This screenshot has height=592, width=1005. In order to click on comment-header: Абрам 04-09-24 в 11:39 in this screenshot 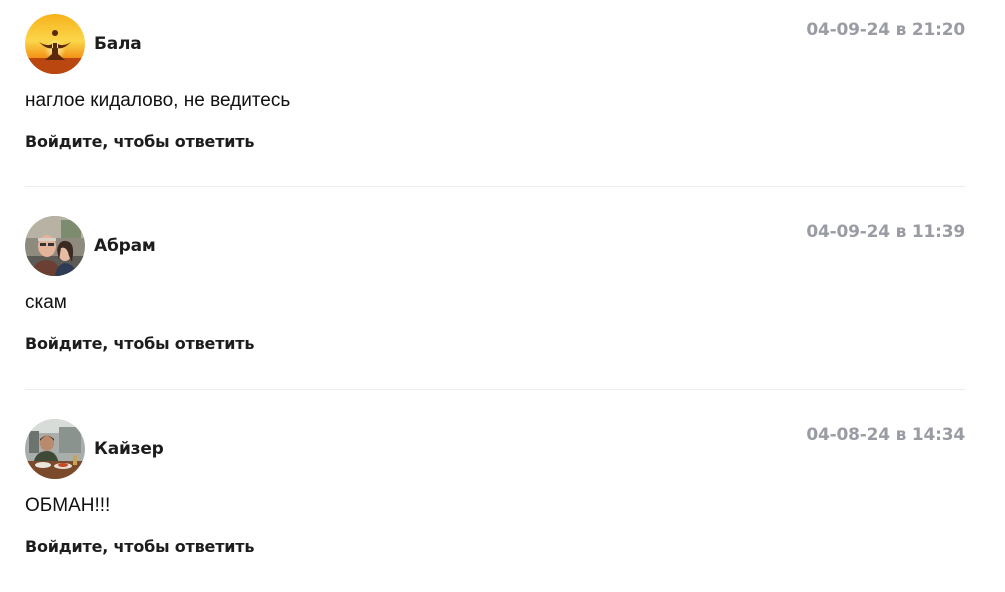, I will do `click(495, 247)`.